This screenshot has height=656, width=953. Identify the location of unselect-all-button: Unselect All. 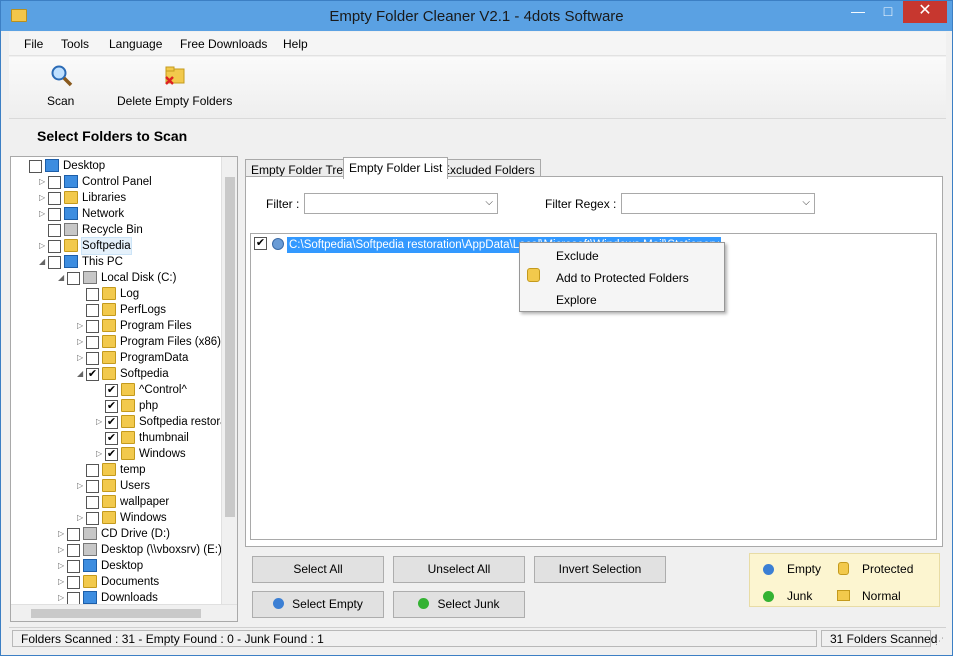
(459, 569).